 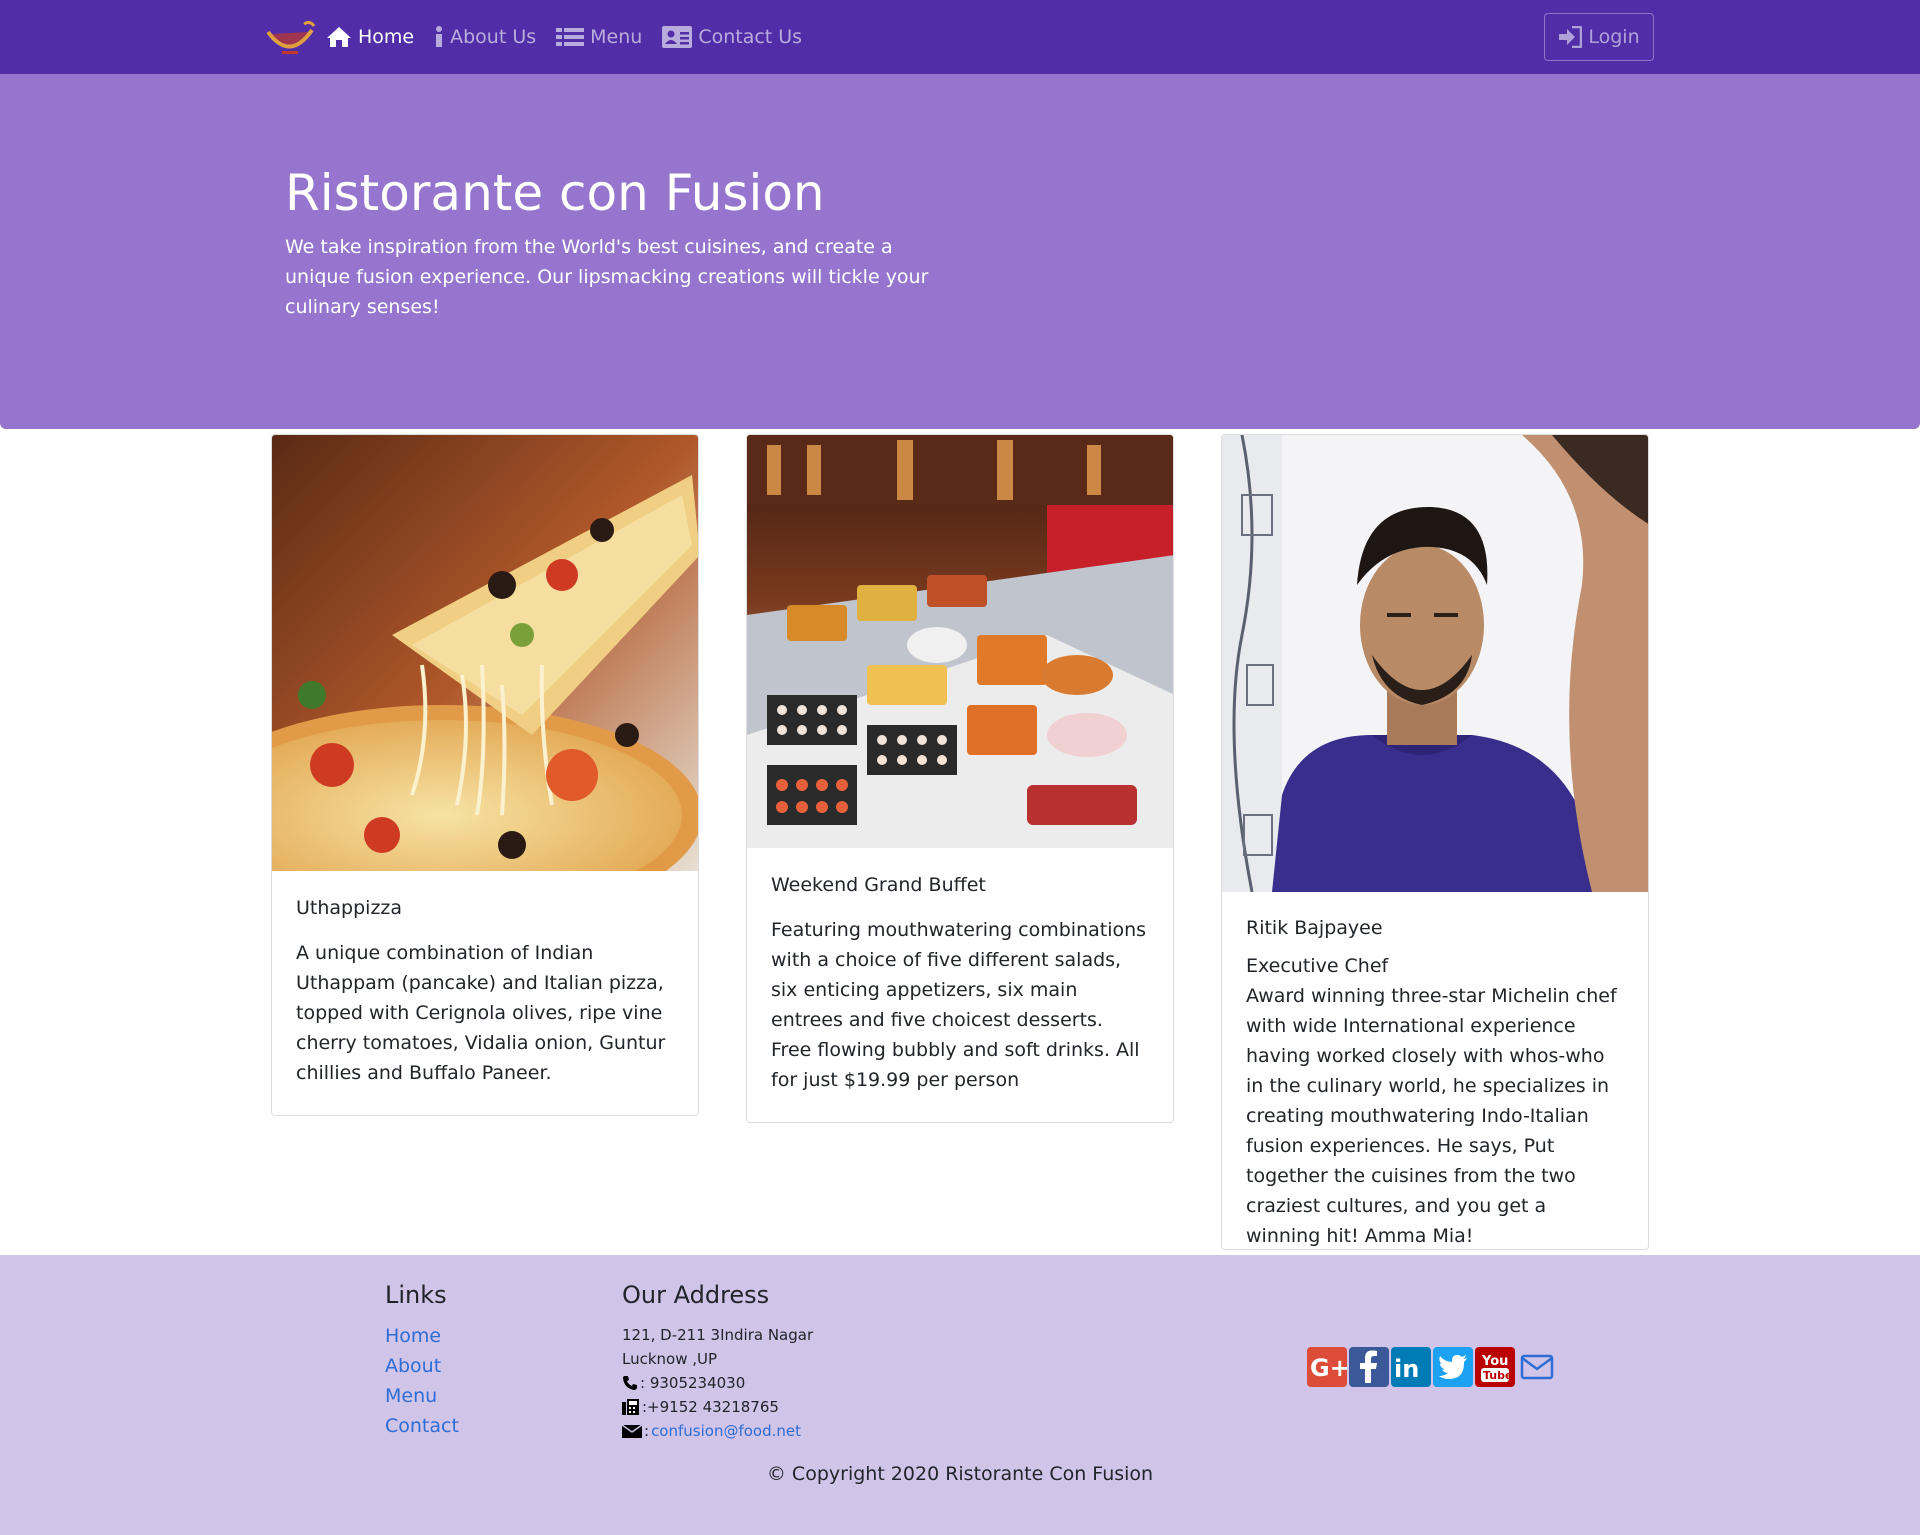 What do you see at coordinates (1317, 966) in the screenshot?
I see `leader-designation: Executive Chef` at bounding box center [1317, 966].